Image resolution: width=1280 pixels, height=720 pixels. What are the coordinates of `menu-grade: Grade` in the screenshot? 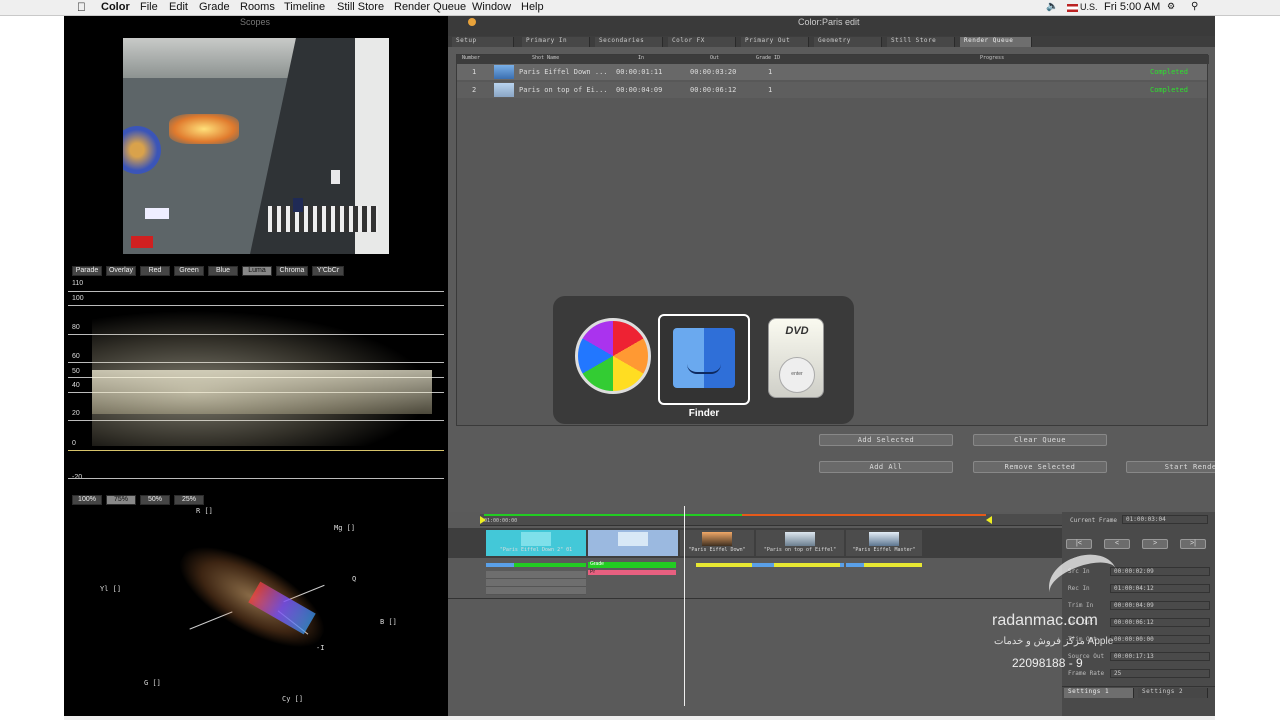 It's located at (214, 7).